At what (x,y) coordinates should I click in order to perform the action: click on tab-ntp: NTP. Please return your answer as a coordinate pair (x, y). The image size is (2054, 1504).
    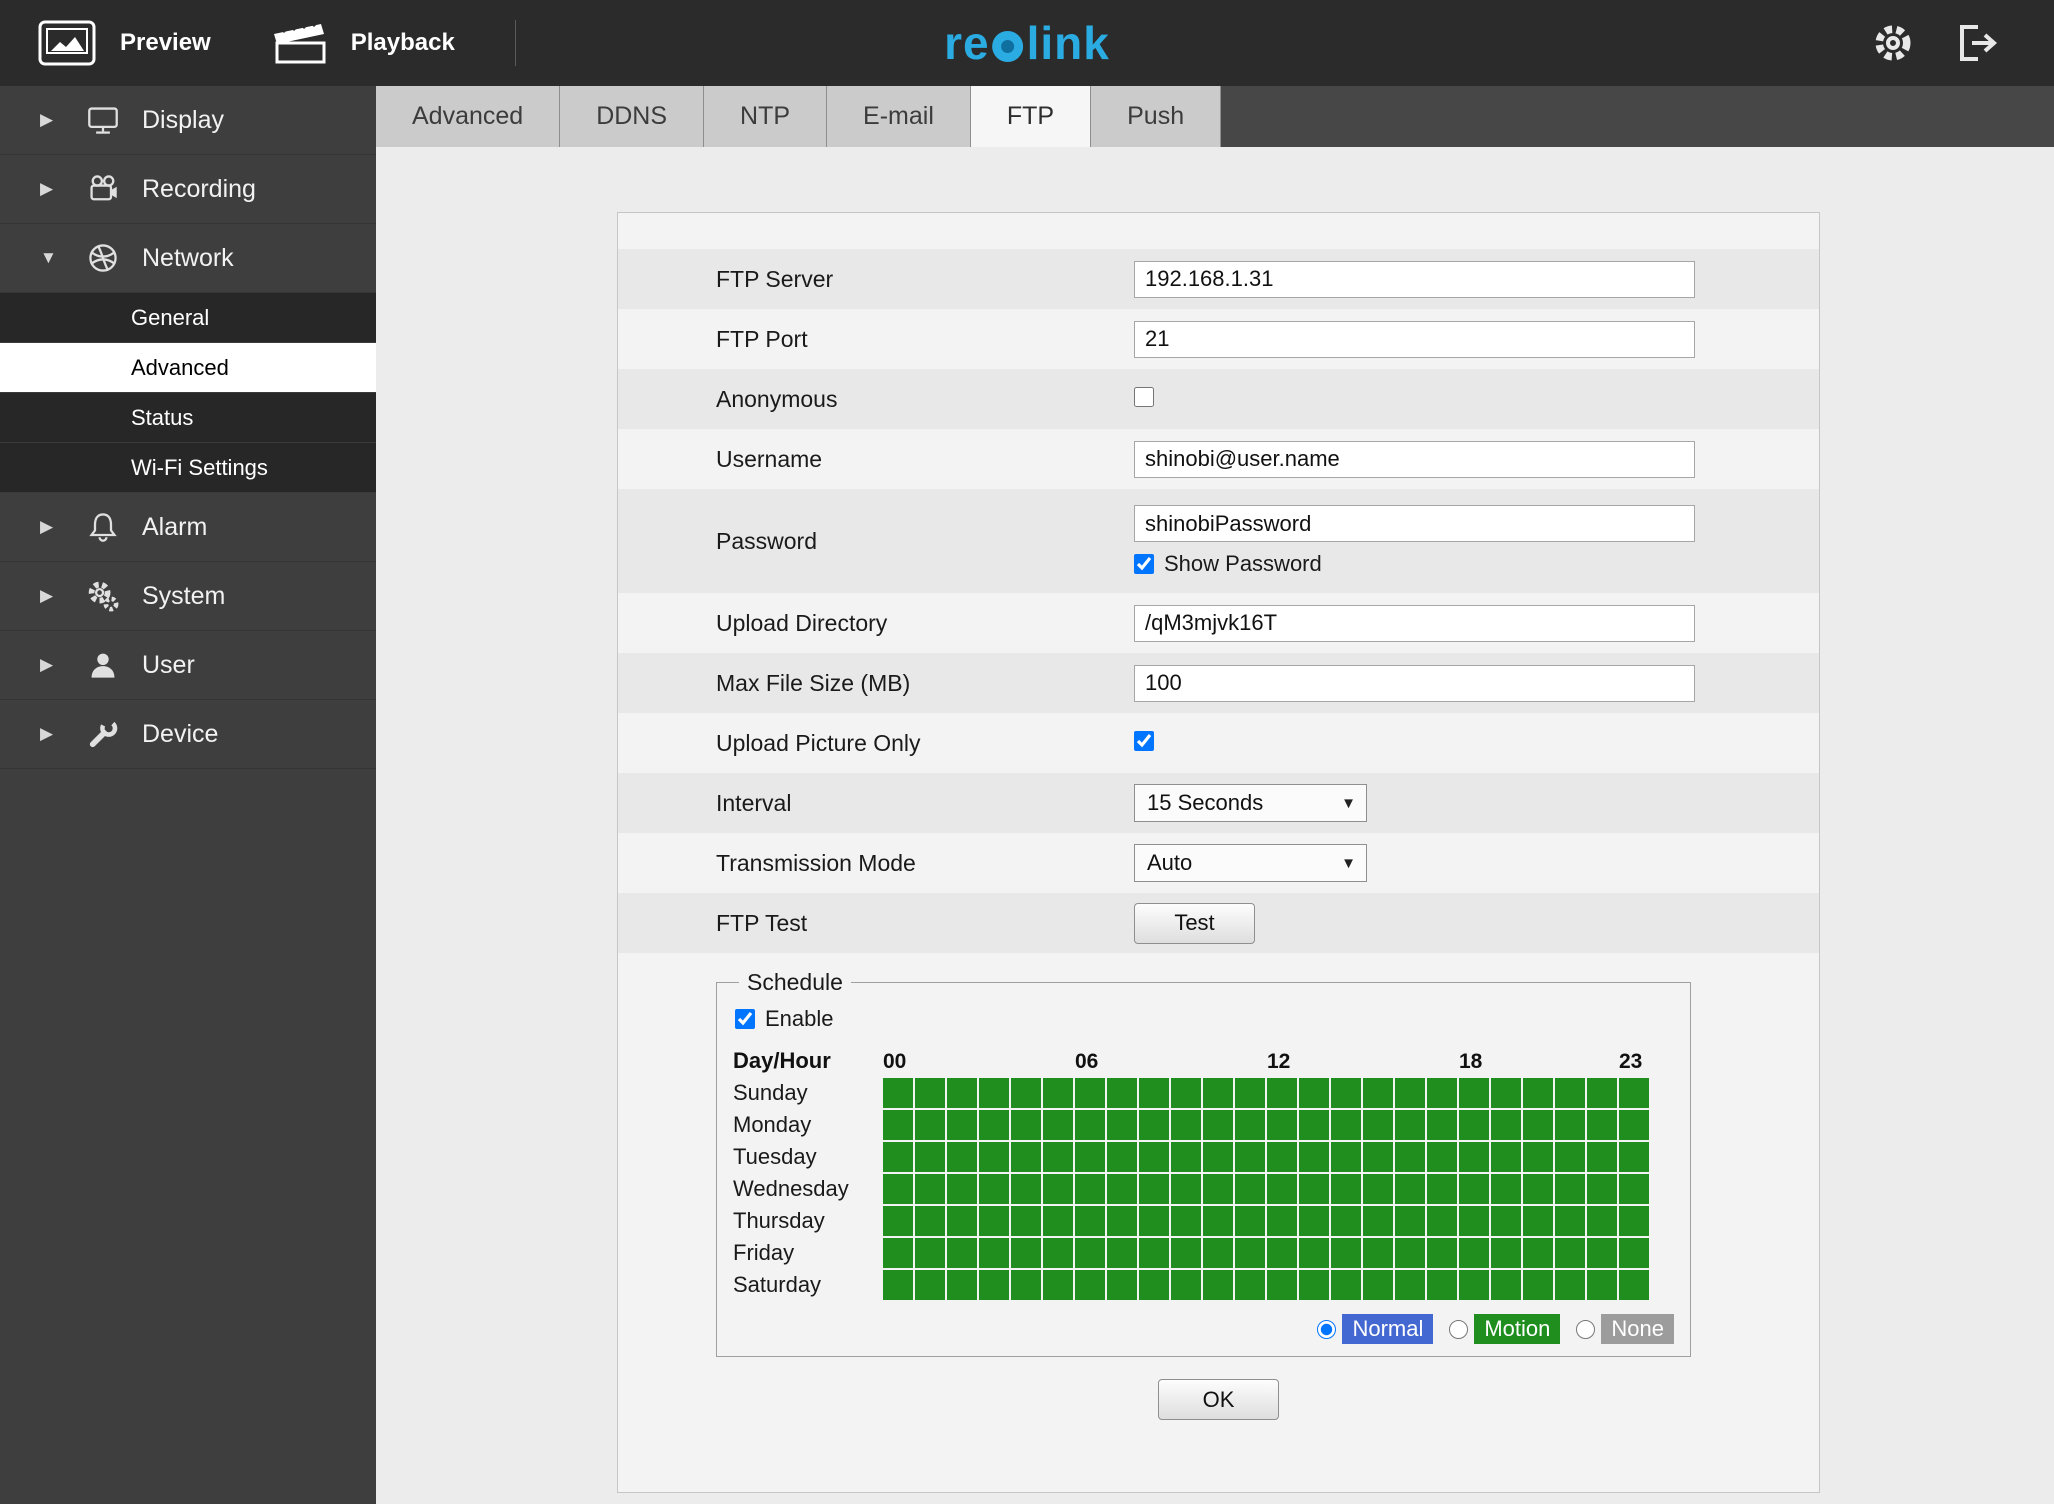
    Looking at the image, I should click on (766, 116).